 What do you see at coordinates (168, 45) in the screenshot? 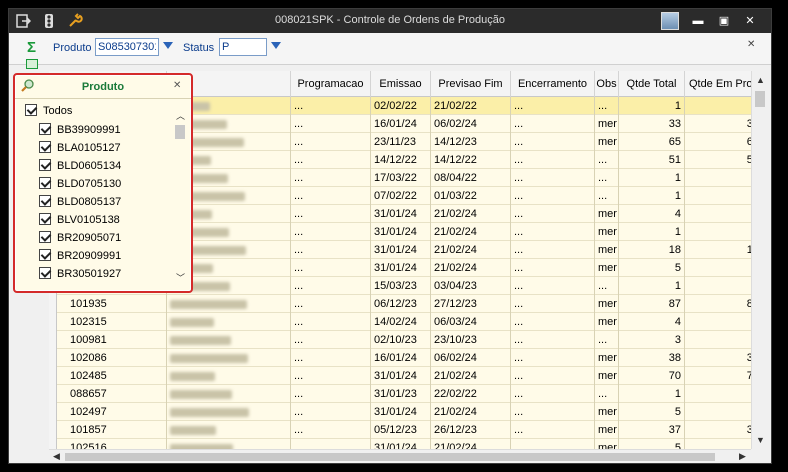
I see `produto-dropdown-icon` at bounding box center [168, 45].